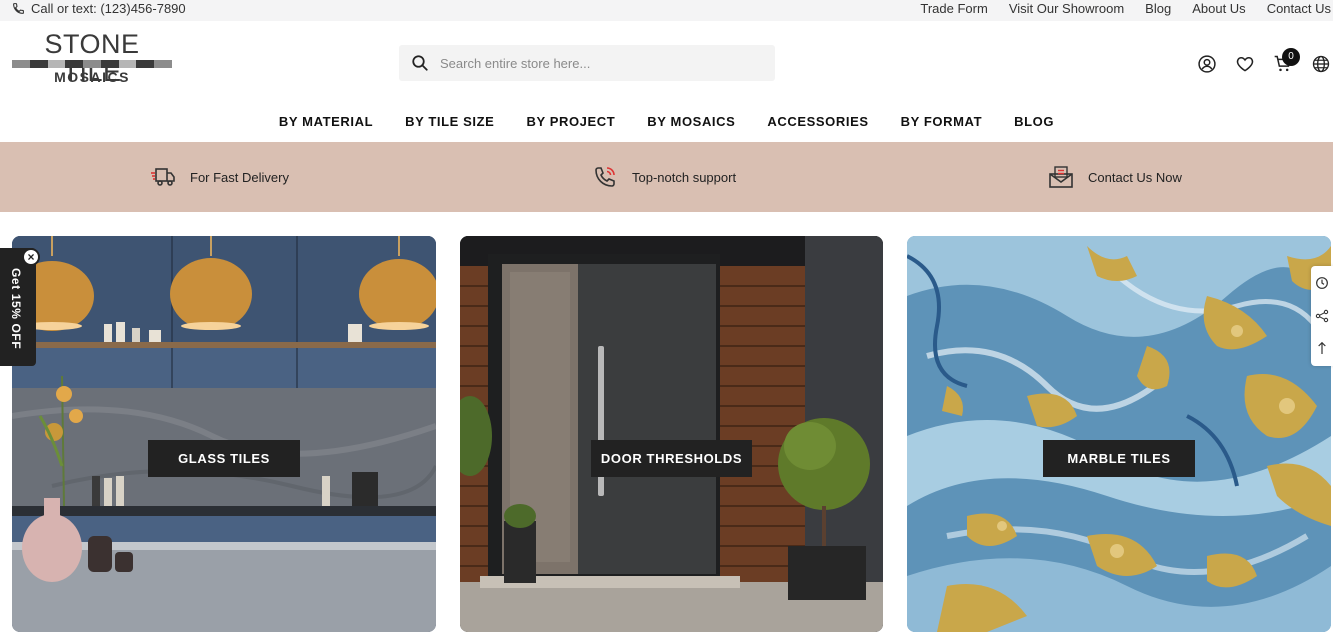 The width and height of the screenshot is (1333, 632). I want to click on feature-label: Contact Us Now, so click(1135, 177).